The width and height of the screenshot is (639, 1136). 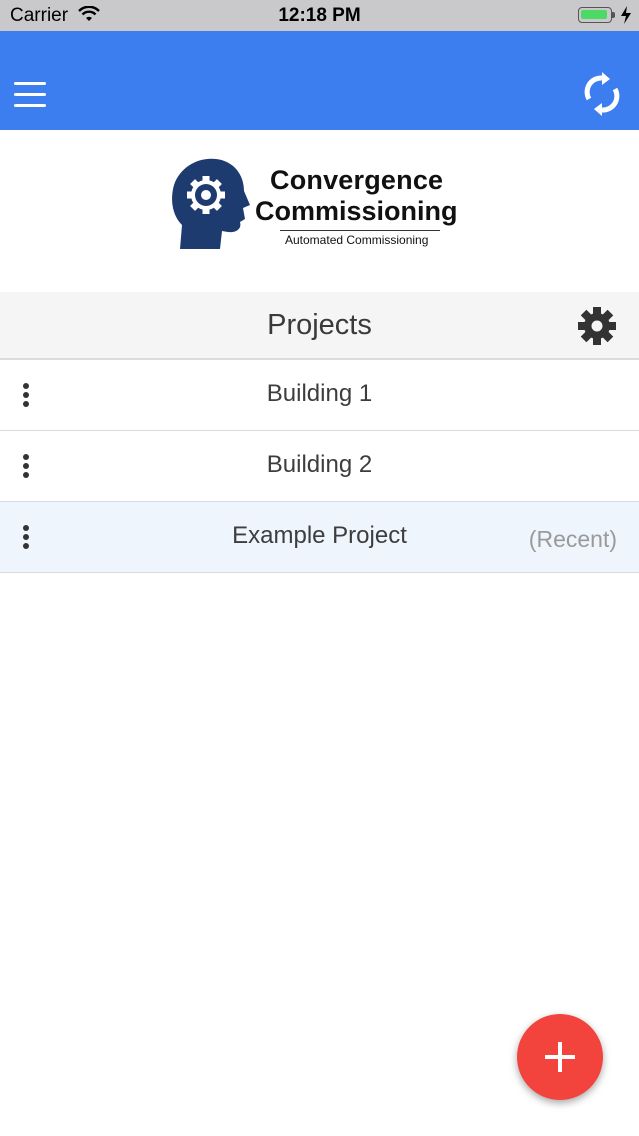 I want to click on add-project-button, so click(x=560, y=1057).